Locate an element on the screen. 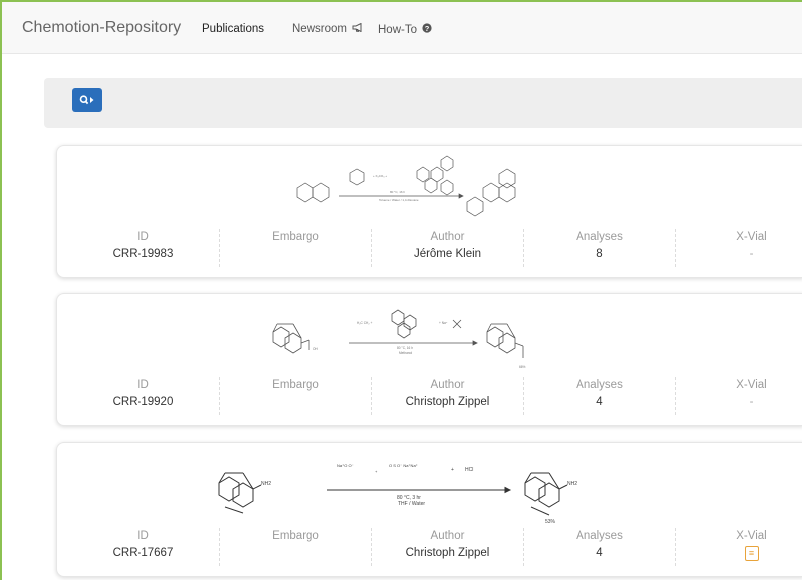  search-panel is located at coordinates (423, 103).